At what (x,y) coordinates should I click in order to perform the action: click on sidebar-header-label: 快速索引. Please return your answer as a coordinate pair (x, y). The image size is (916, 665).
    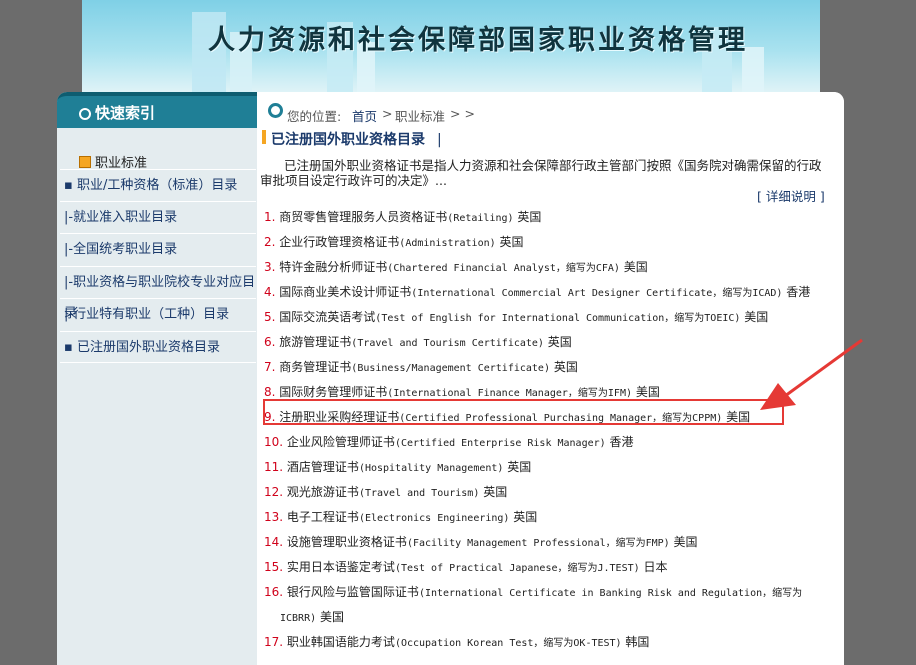
    Looking at the image, I should click on (125, 113).